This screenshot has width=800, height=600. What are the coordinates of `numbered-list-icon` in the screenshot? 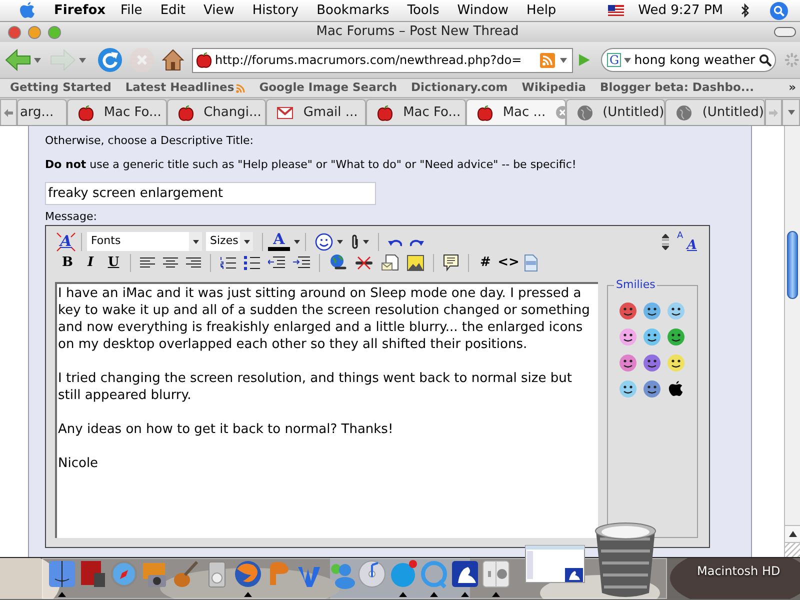 It's located at (228, 263).